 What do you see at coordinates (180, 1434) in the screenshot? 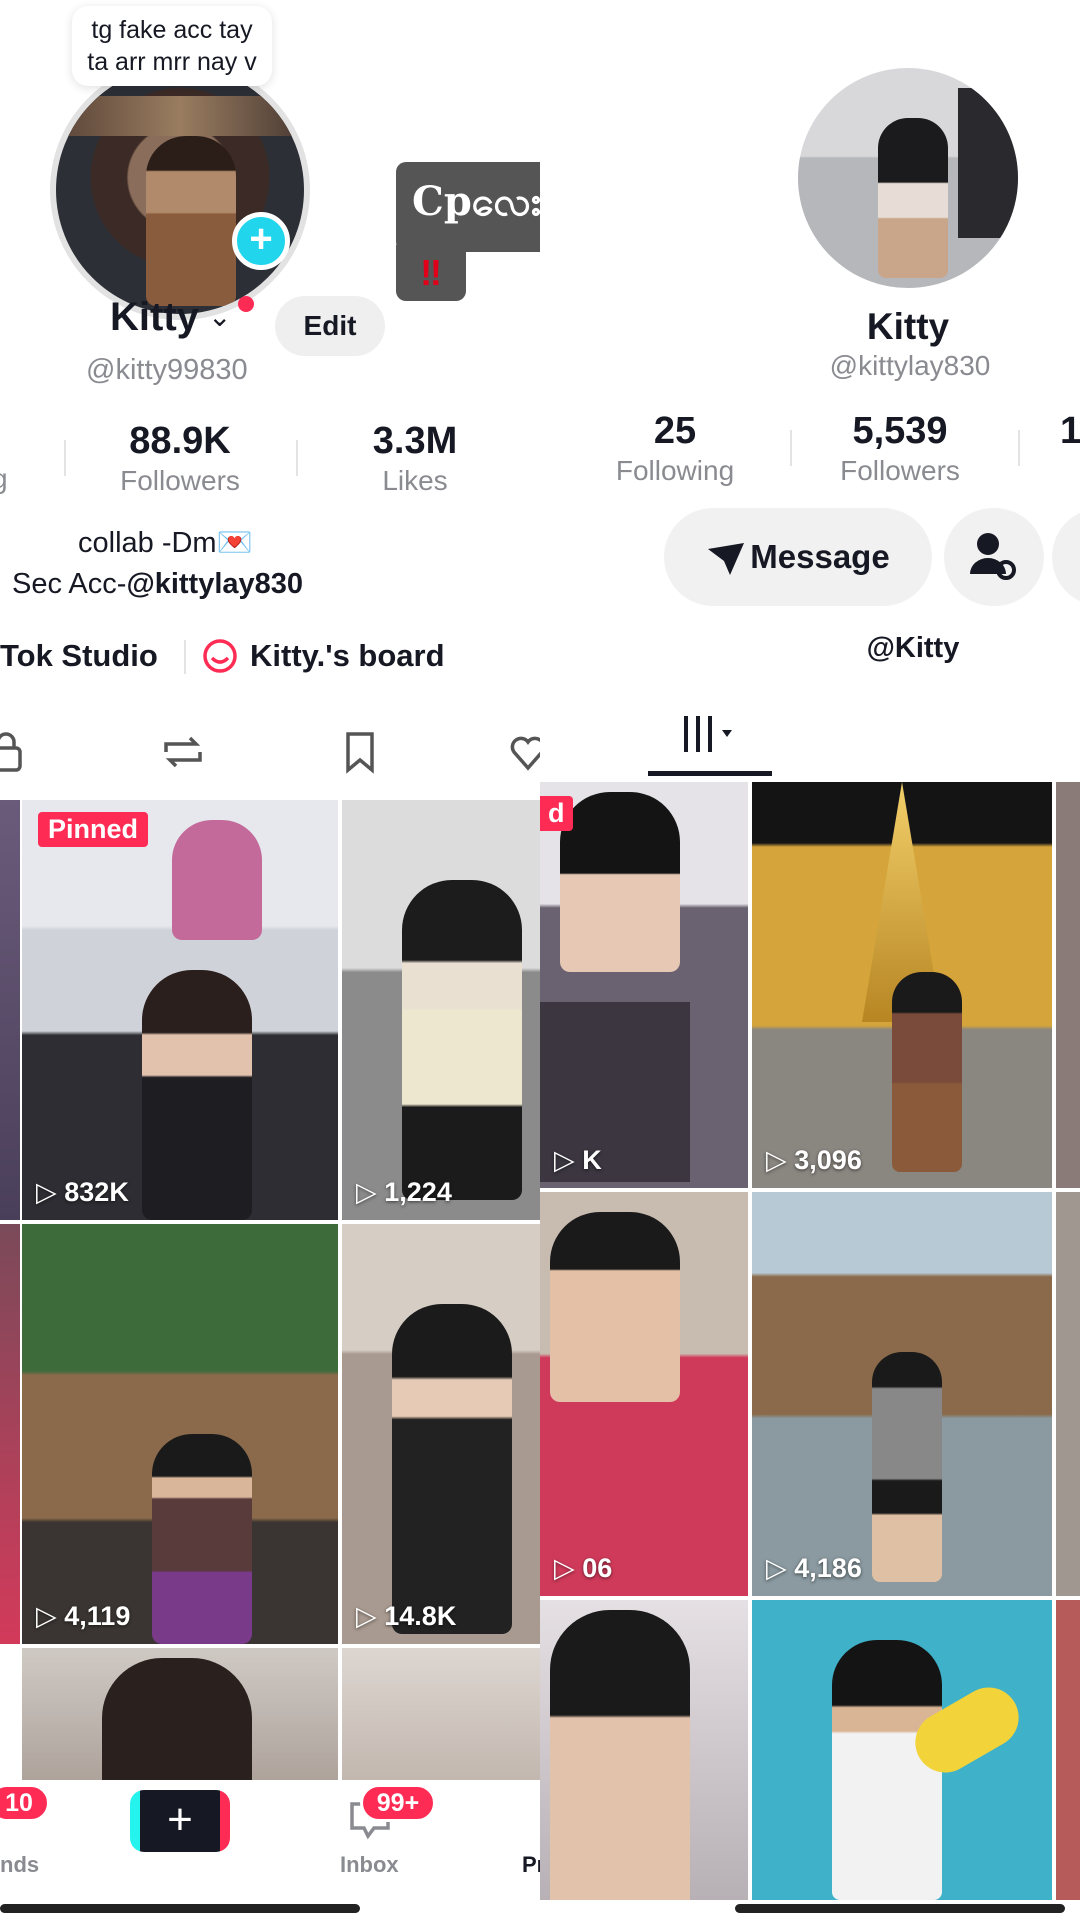
I see `video-thumbnail: ▷ 4,119` at bounding box center [180, 1434].